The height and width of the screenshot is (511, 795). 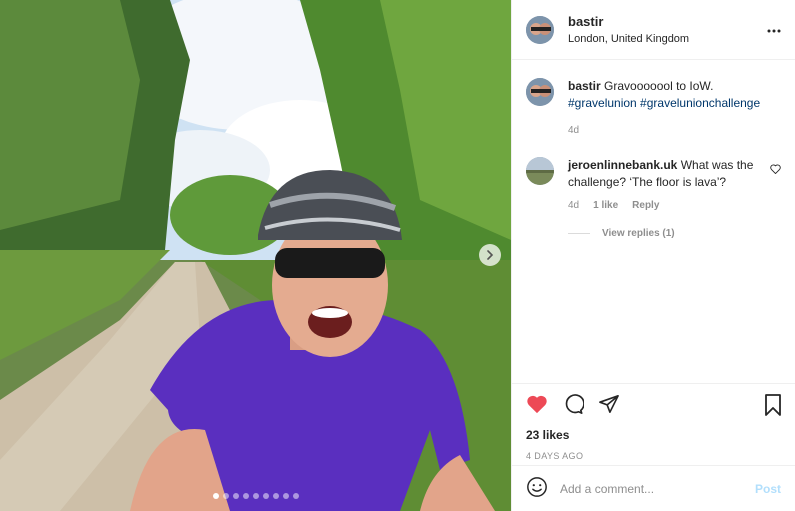 I want to click on post-author-username: bastir, so click(x=628, y=21).